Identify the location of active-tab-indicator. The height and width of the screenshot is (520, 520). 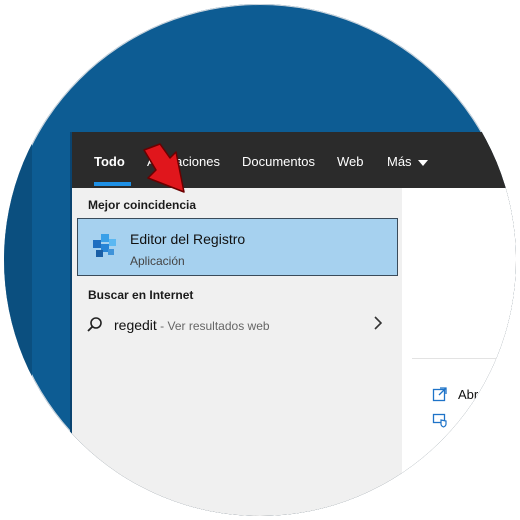
(112, 184).